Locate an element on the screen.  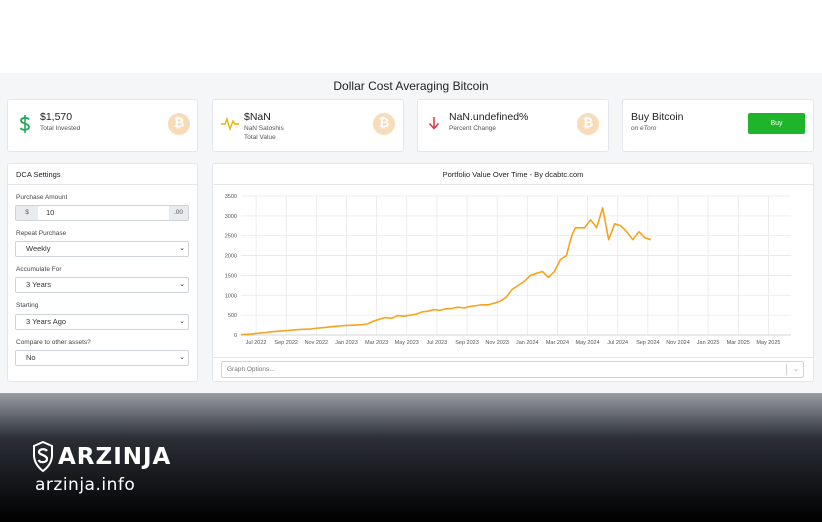
x-tick-label: Nov 2022 is located at coordinates (317, 343).